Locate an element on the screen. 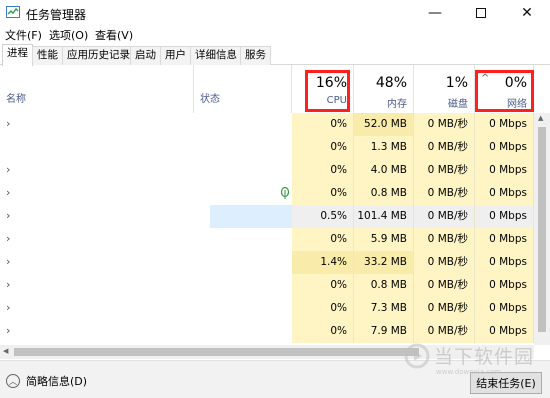 The image size is (550, 398). tab-services: 服务 is located at coordinates (255, 55).